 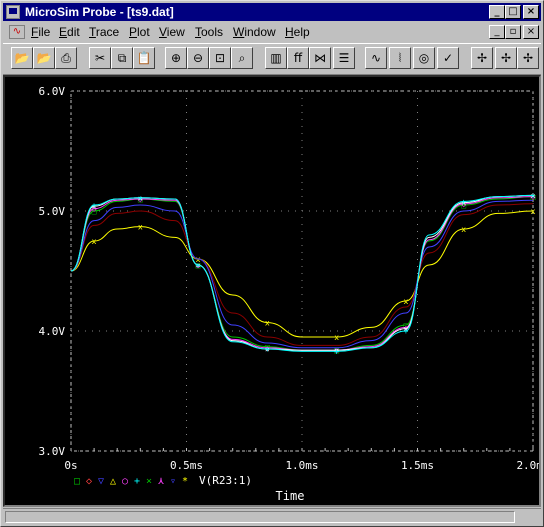 I want to click on toolbar: 📂 📂 ⎙ ✂ ⧉ 📋 ⊕ ⊖ ⊡ ⌕ ▥ ff ⋈ ☰ ∿ ⦚ ◎ ✓ ✢ ✢ ✢, so click(x=272, y=59).